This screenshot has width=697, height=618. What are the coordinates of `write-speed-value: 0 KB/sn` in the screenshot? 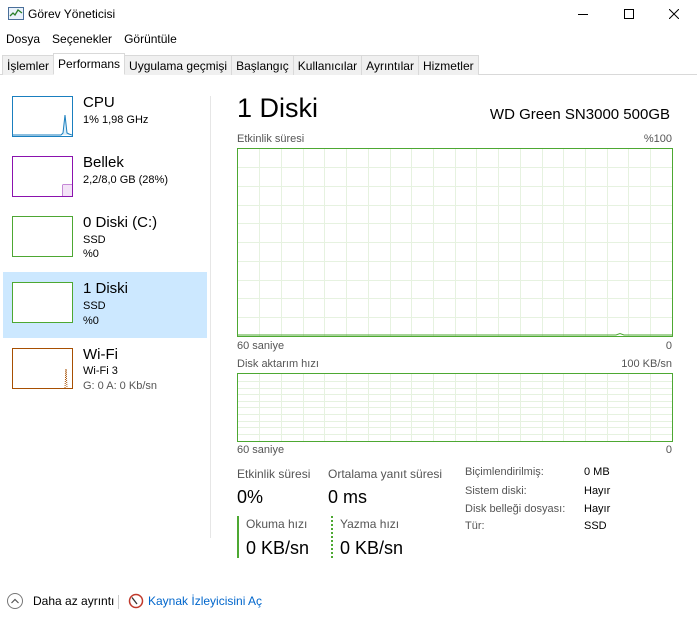 It's located at (372, 548).